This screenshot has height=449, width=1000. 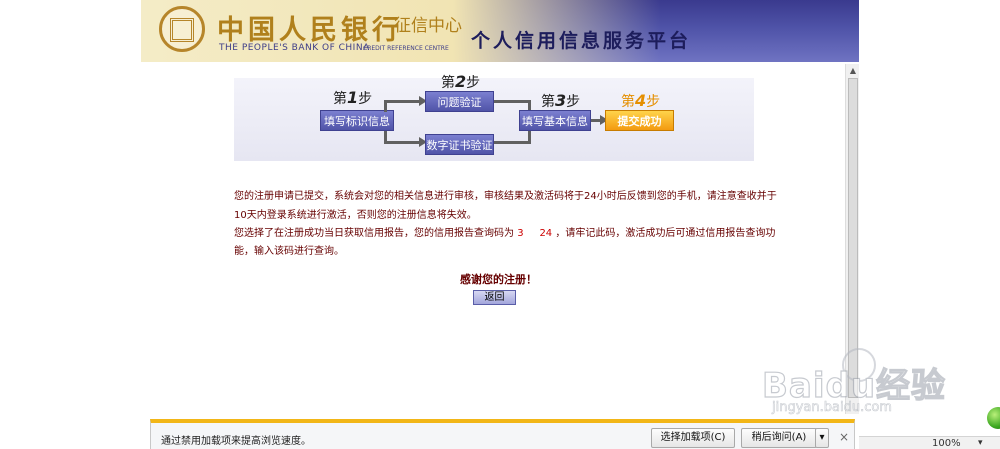 I want to click on step2-suffix: 步, so click(x=473, y=83).